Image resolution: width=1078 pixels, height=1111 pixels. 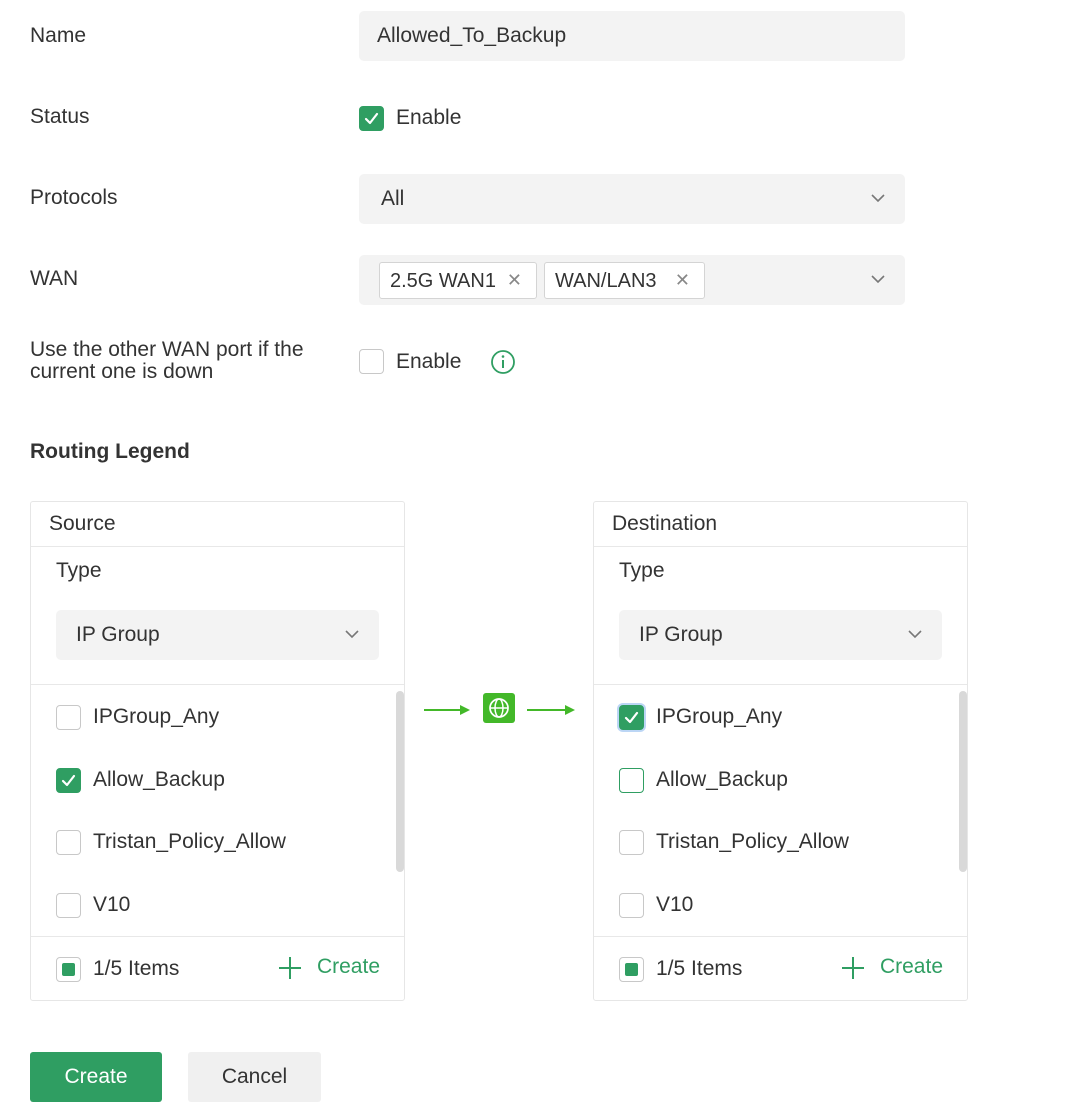 I want to click on failover-enable-checkbox, so click(x=371, y=361).